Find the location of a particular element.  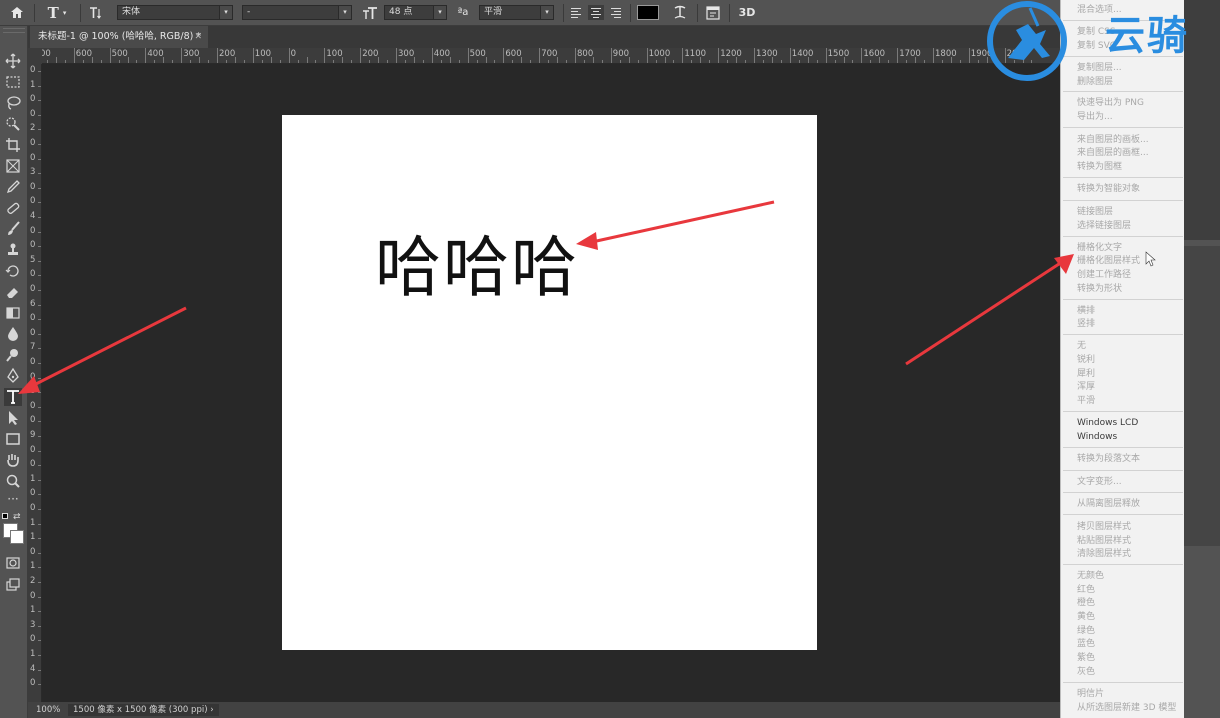

menu-item: 竖排 is located at coordinates (1086, 324).